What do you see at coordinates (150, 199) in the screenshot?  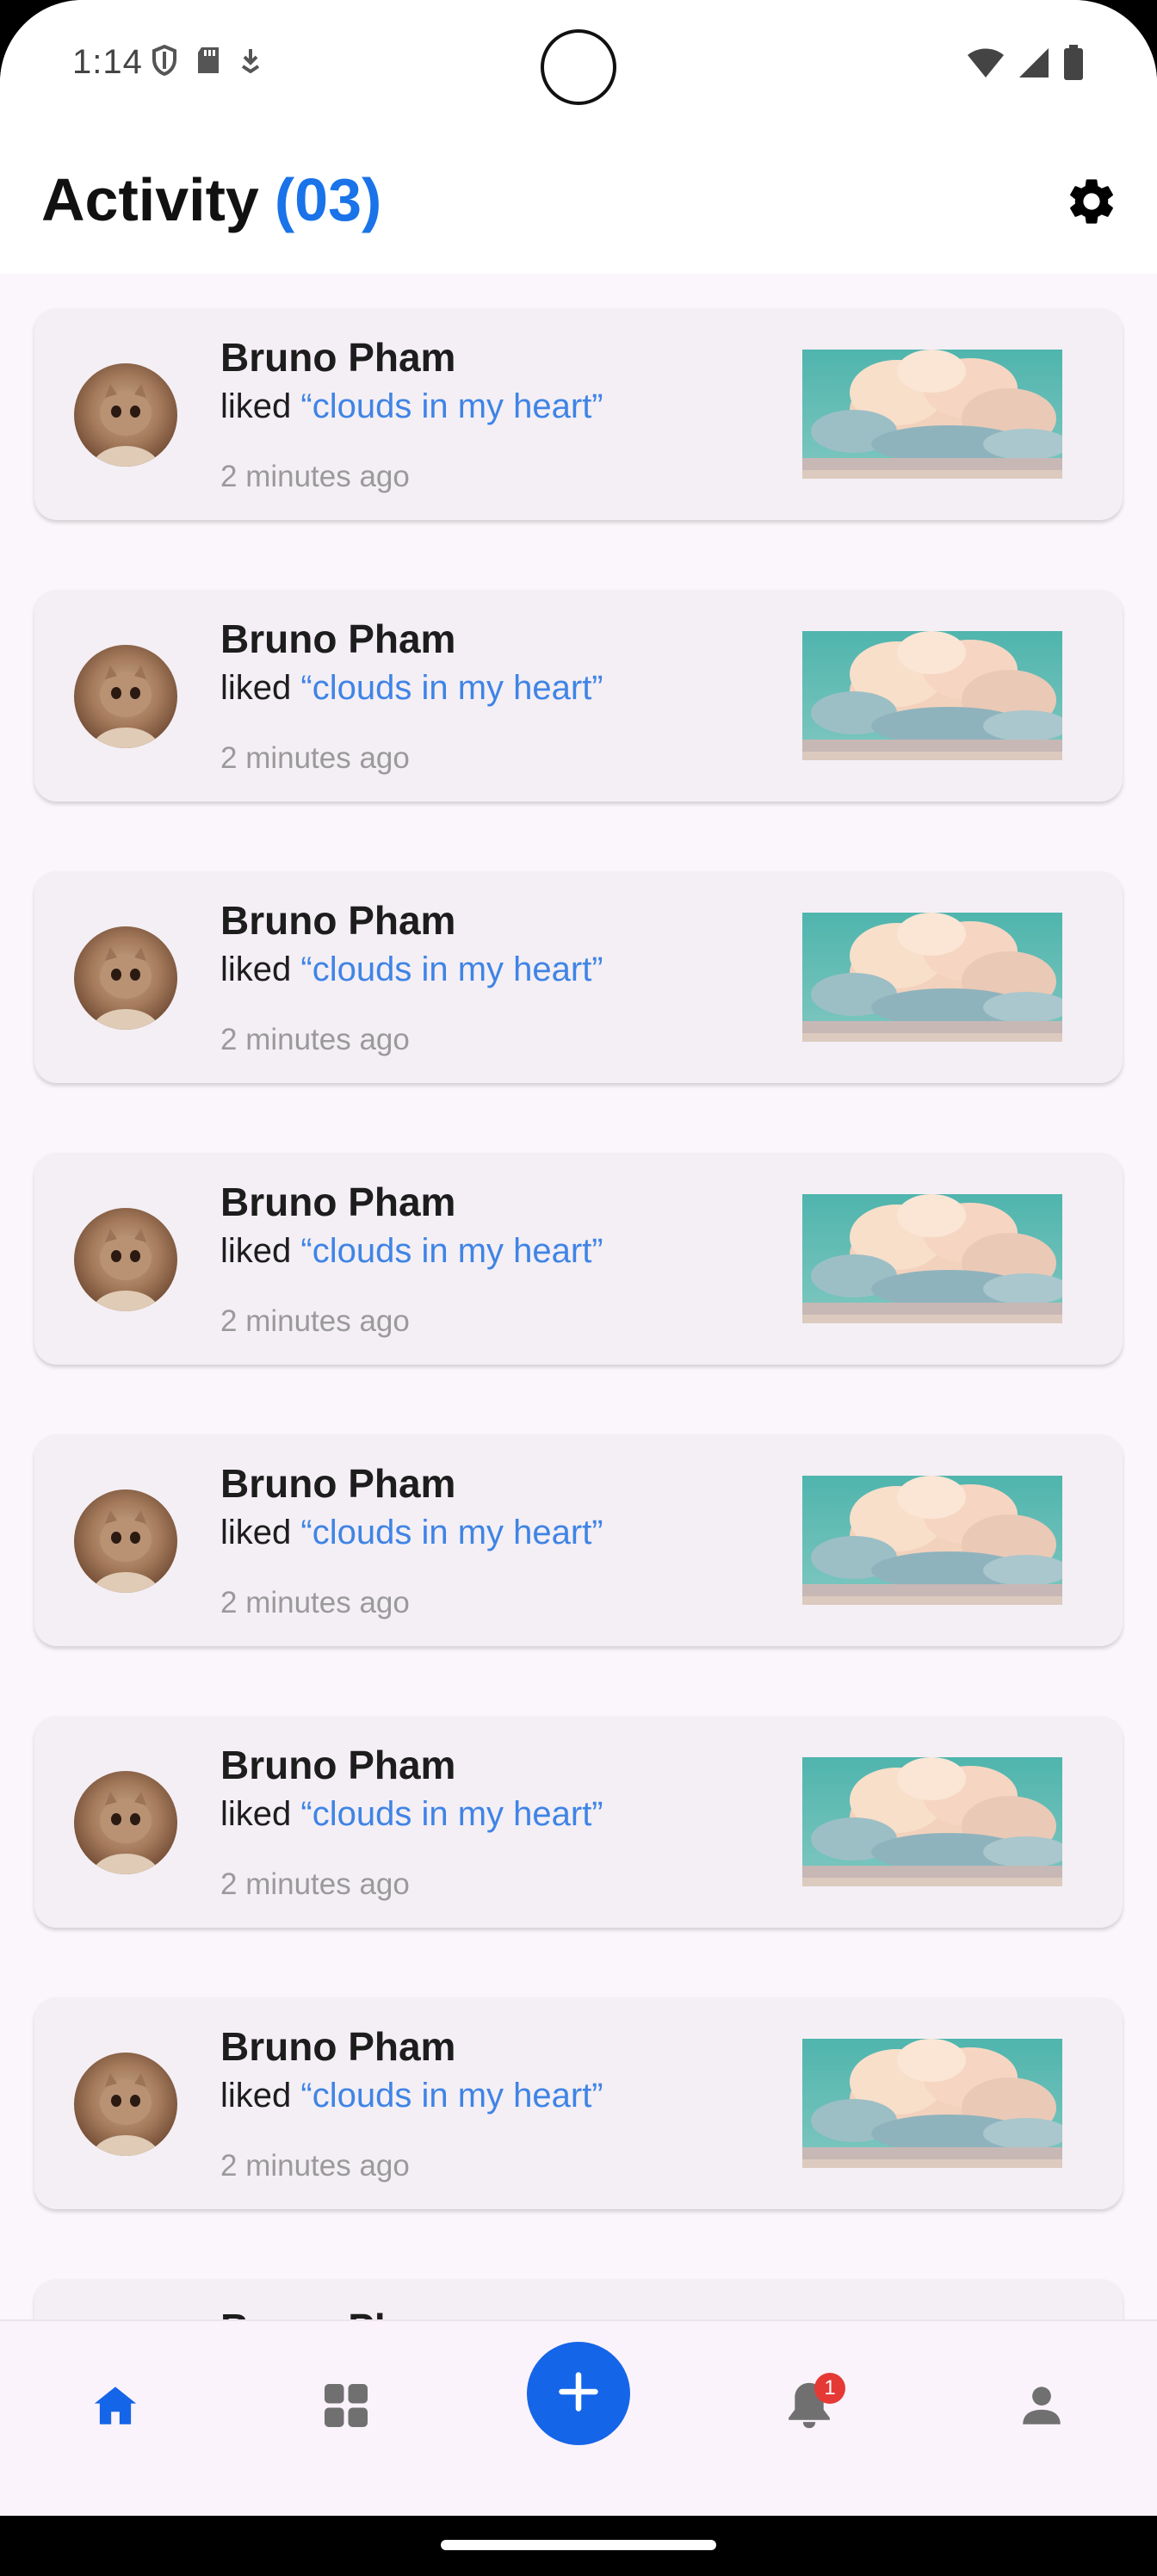 I see `page-title-text: Activity` at bounding box center [150, 199].